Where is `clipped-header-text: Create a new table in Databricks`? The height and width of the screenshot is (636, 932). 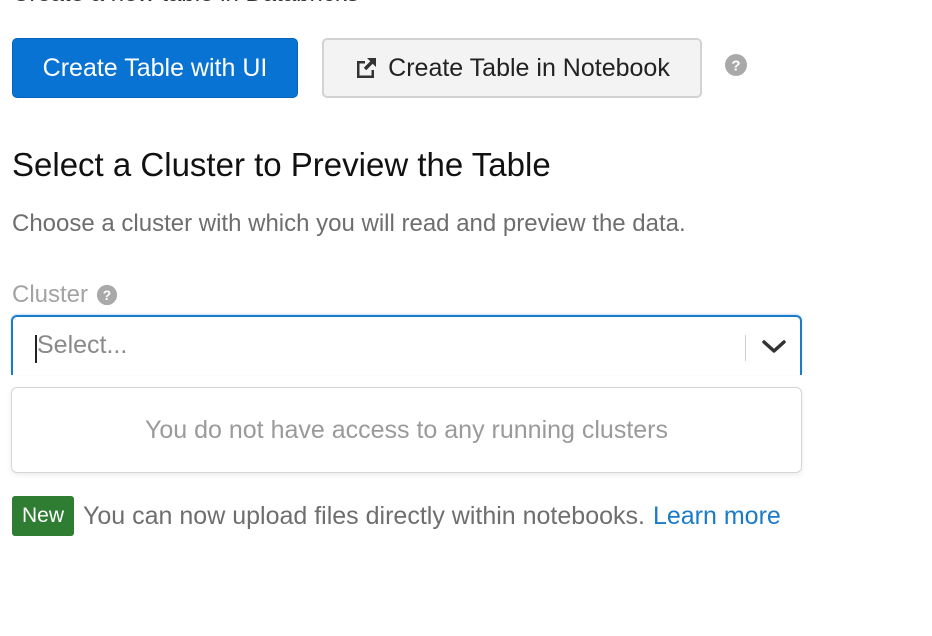
clipped-header-text: Create a new table in Databricks is located at coordinates (185, 4).